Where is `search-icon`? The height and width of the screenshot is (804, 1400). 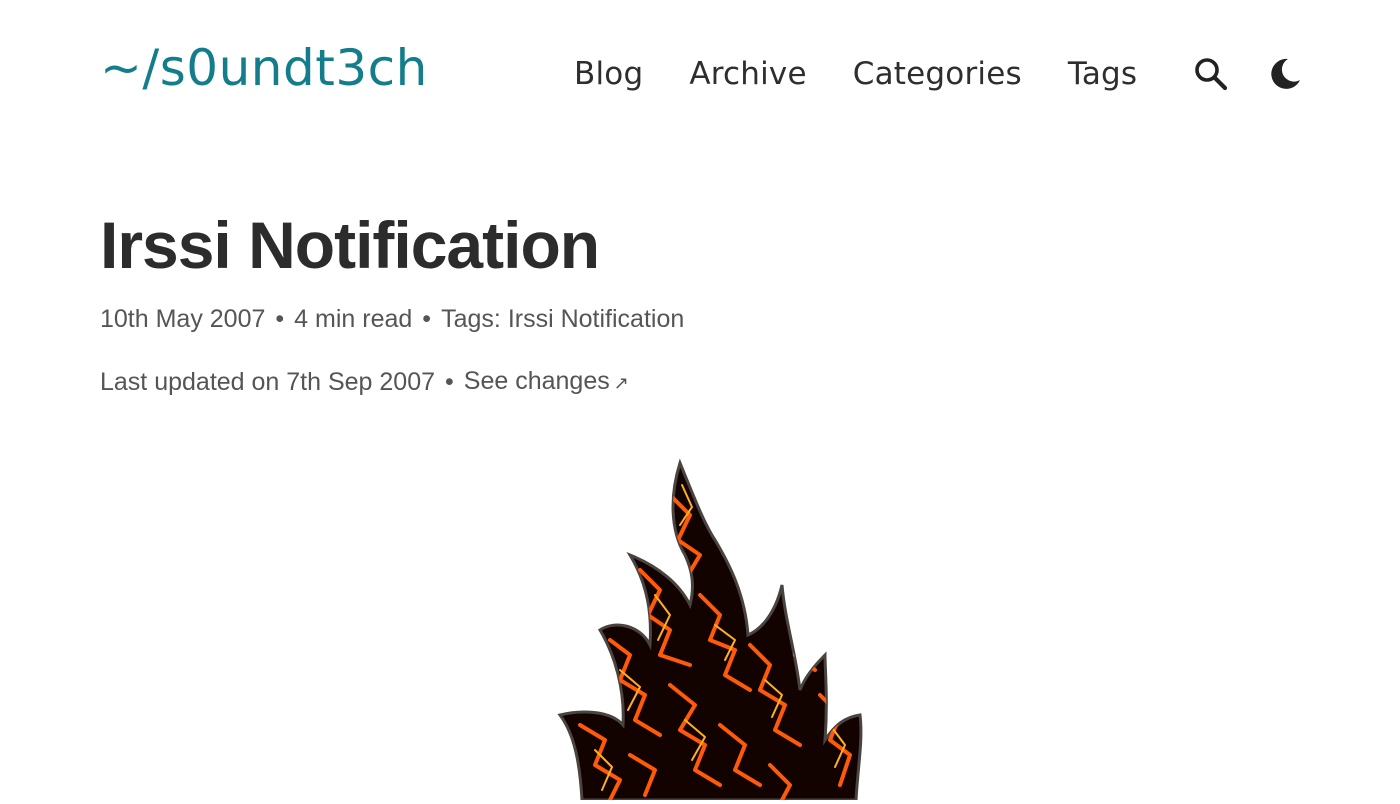
search-icon is located at coordinates (1211, 74).